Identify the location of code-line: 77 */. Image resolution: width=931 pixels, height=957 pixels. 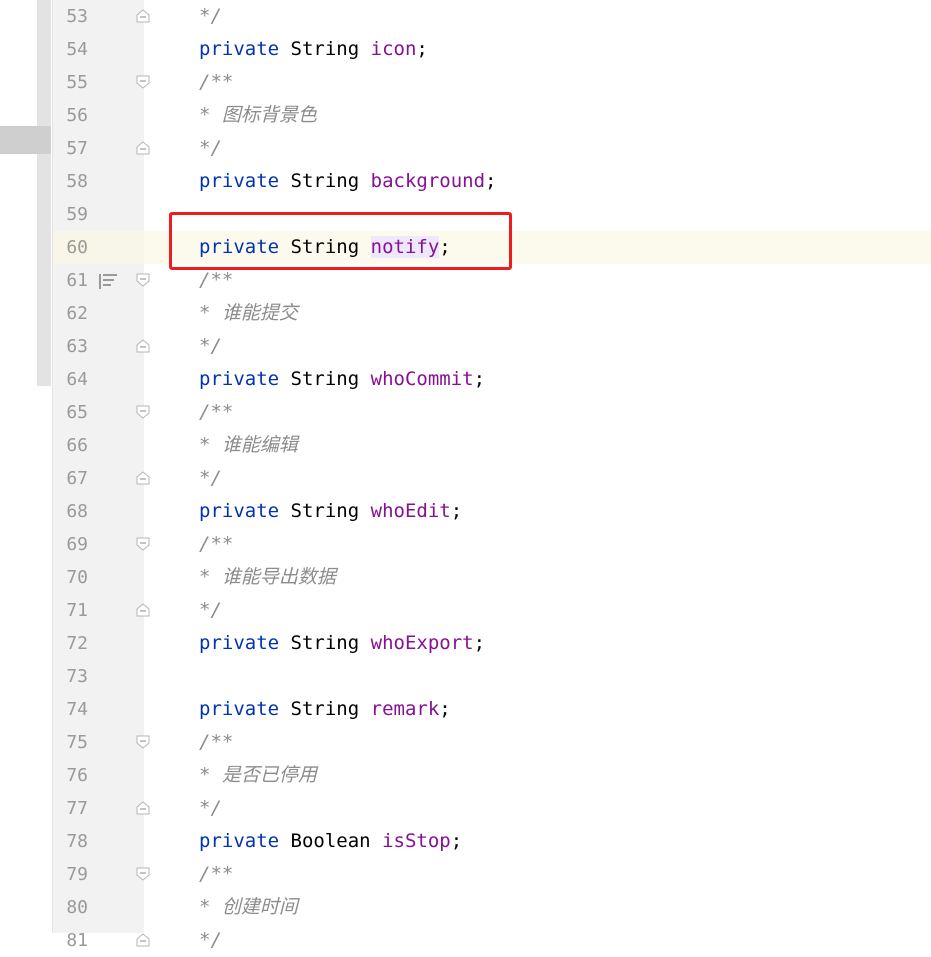
(465, 808).